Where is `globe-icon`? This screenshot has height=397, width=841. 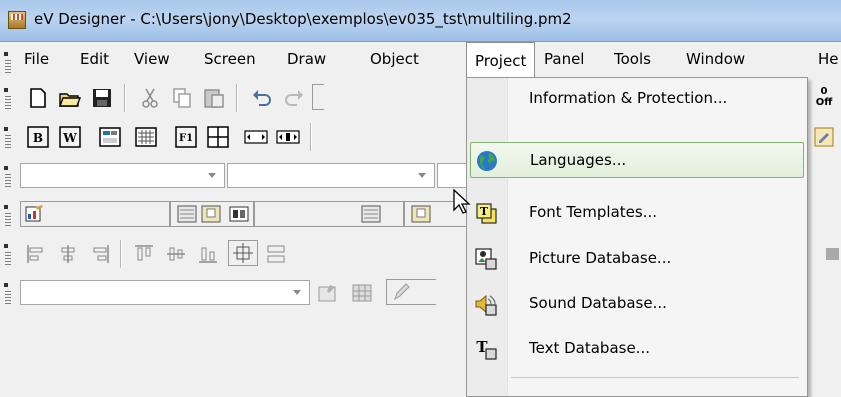
globe-icon is located at coordinates (487, 161).